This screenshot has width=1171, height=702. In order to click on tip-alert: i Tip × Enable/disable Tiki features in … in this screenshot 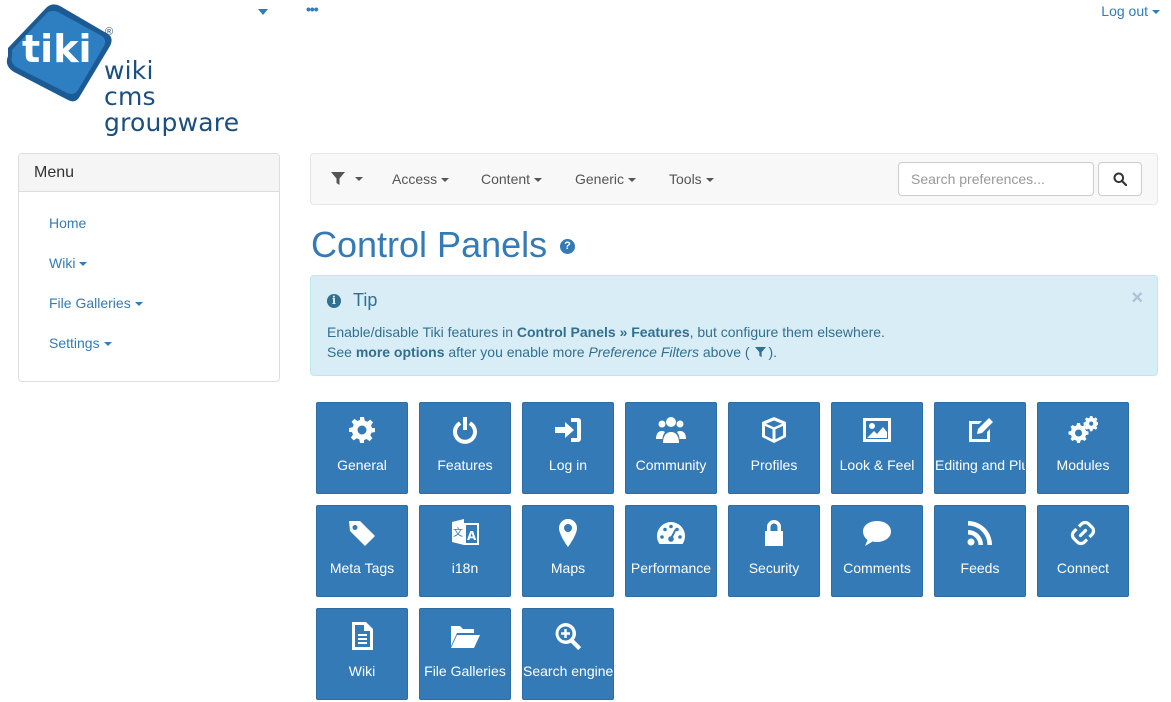, I will do `click(734, 325)`.